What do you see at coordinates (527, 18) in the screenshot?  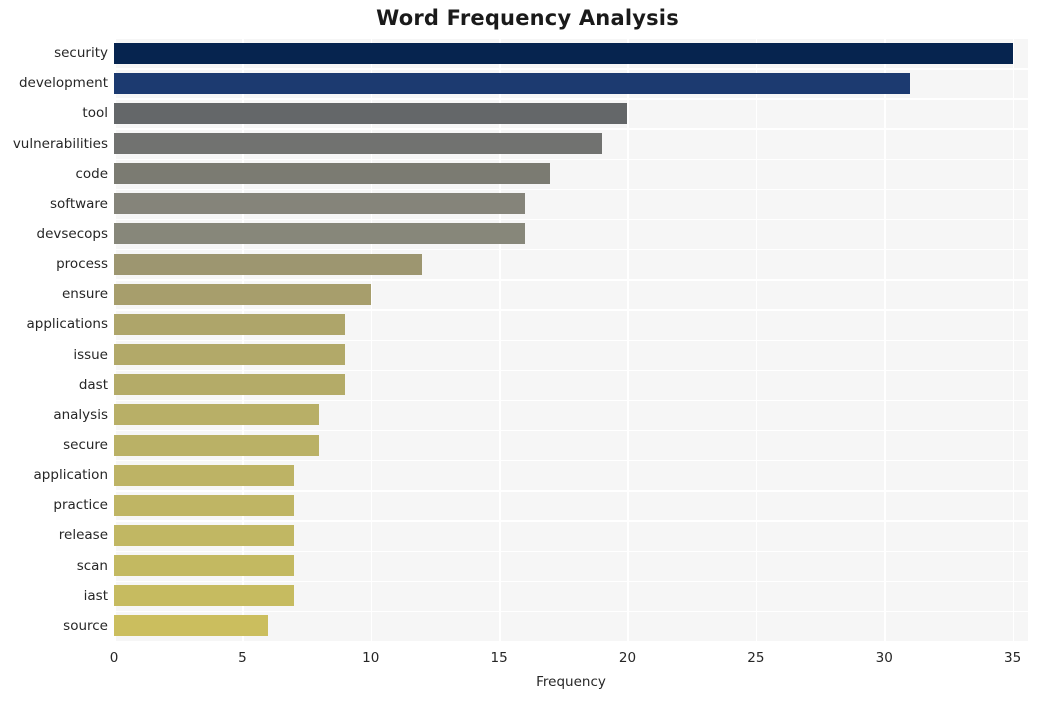 I see `chart-title: Word Frequency Analysis` at bounding box center [527, 18].